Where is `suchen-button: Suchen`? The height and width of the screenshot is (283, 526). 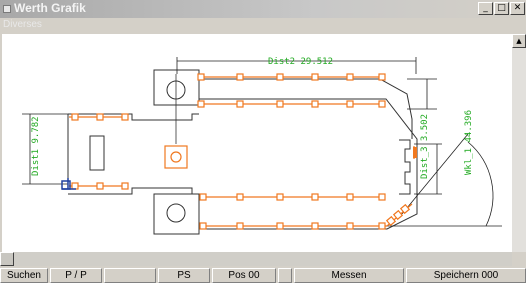
suchen-button: Suchen is located at coordinates (24, 275).